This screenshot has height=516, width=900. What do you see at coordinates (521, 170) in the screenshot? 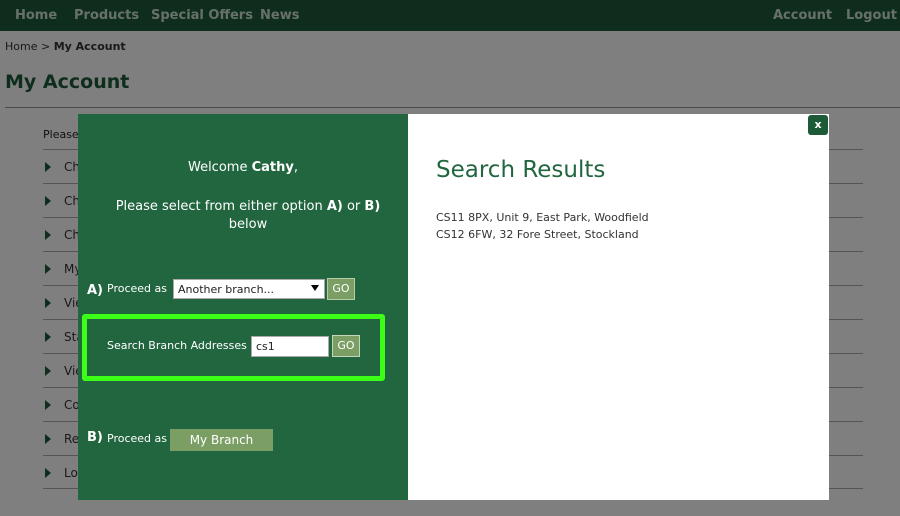
I see `results-title: Search Results` at bounding box center [521, 170].